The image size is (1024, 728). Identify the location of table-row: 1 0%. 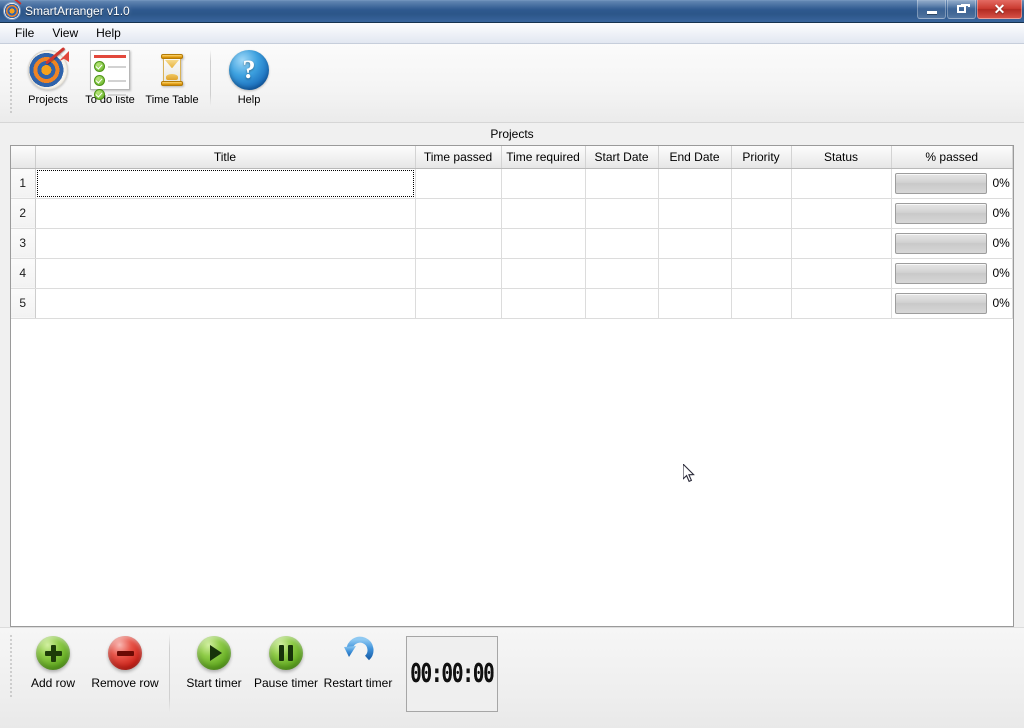
(512, 183).